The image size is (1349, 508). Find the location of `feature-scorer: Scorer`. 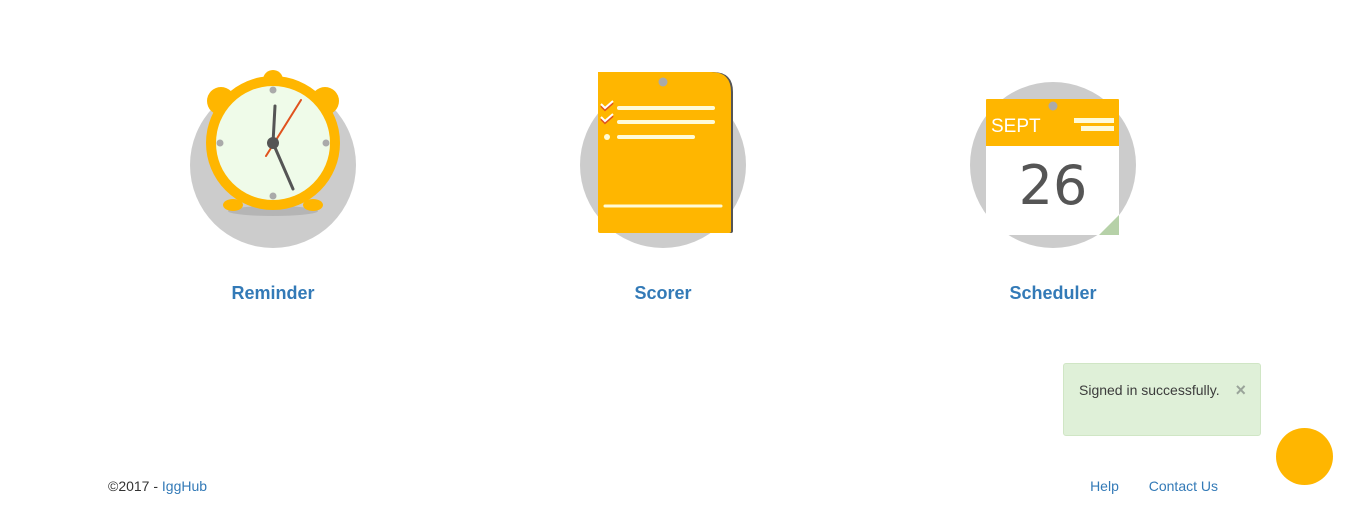

feature-scorer: Scorer is located at coordinates (663, 186).